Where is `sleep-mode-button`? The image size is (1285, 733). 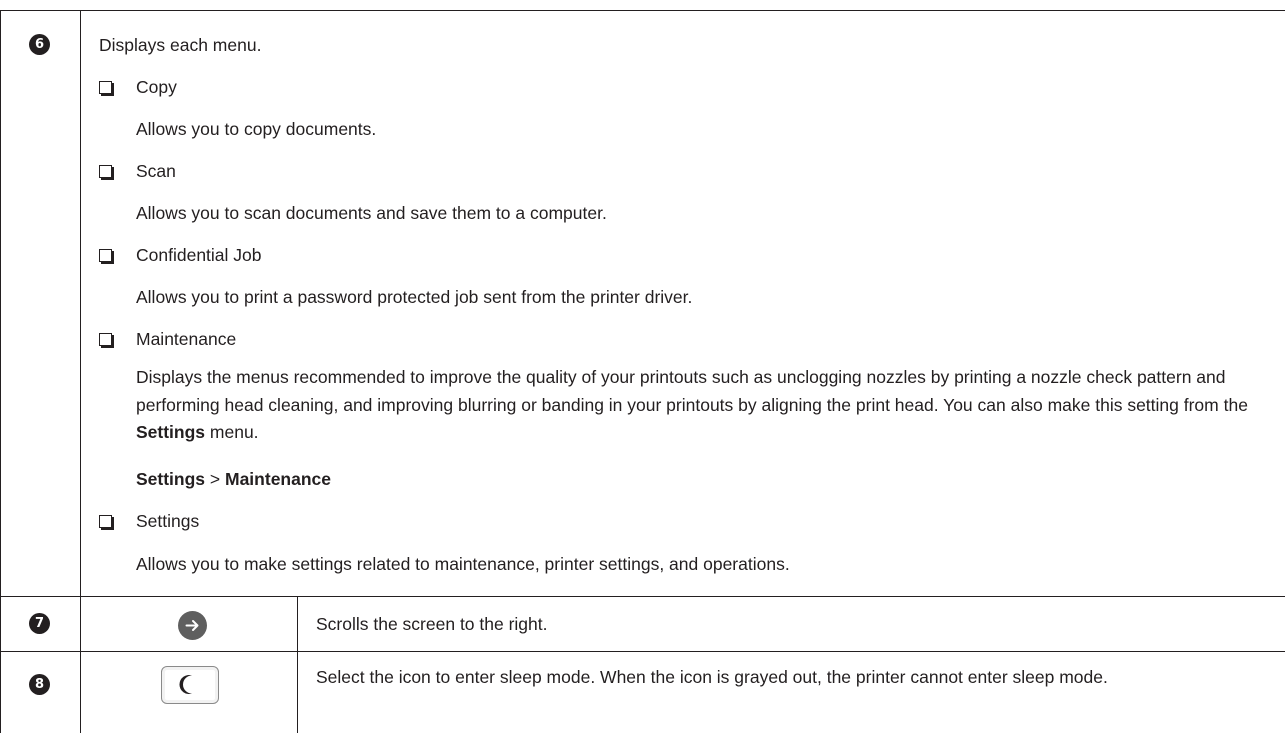
sleep-mode-button is located at coordinates (190, 685).